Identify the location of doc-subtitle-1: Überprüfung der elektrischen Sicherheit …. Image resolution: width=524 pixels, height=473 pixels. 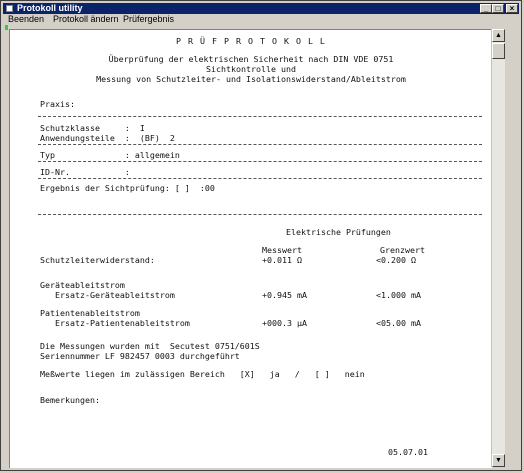
(251, 59).